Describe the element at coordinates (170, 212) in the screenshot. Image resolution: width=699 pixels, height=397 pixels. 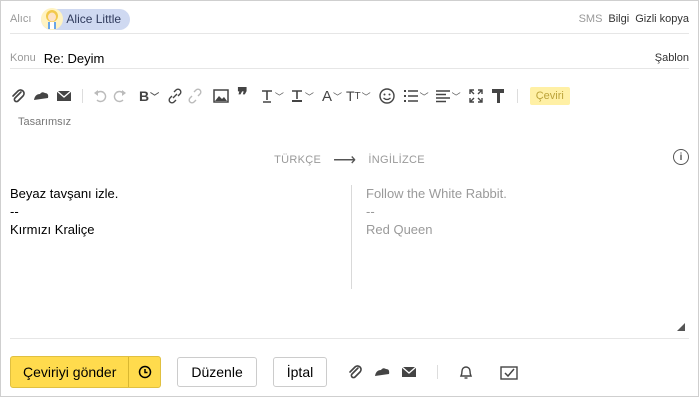
I see `source-text: Beyaz tavşanı izle. -- Kırmızı Kraliçe` at that location.